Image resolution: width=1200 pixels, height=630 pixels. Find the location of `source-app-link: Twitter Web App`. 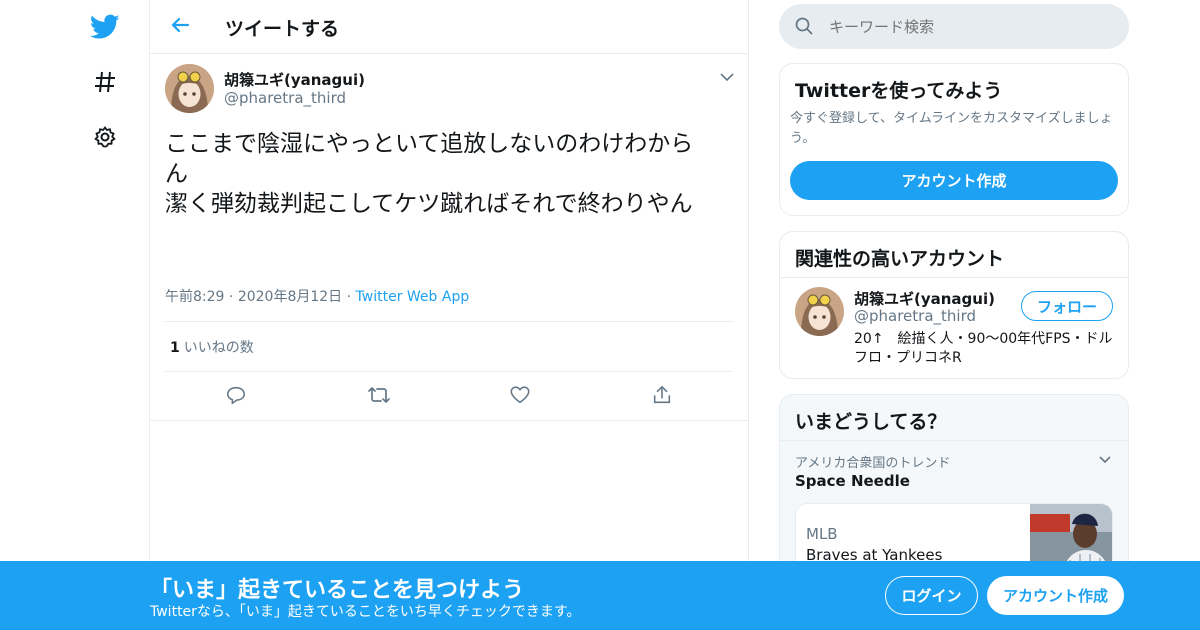

source-app-link: Twitter Web App is located at coordinates (413, 297).